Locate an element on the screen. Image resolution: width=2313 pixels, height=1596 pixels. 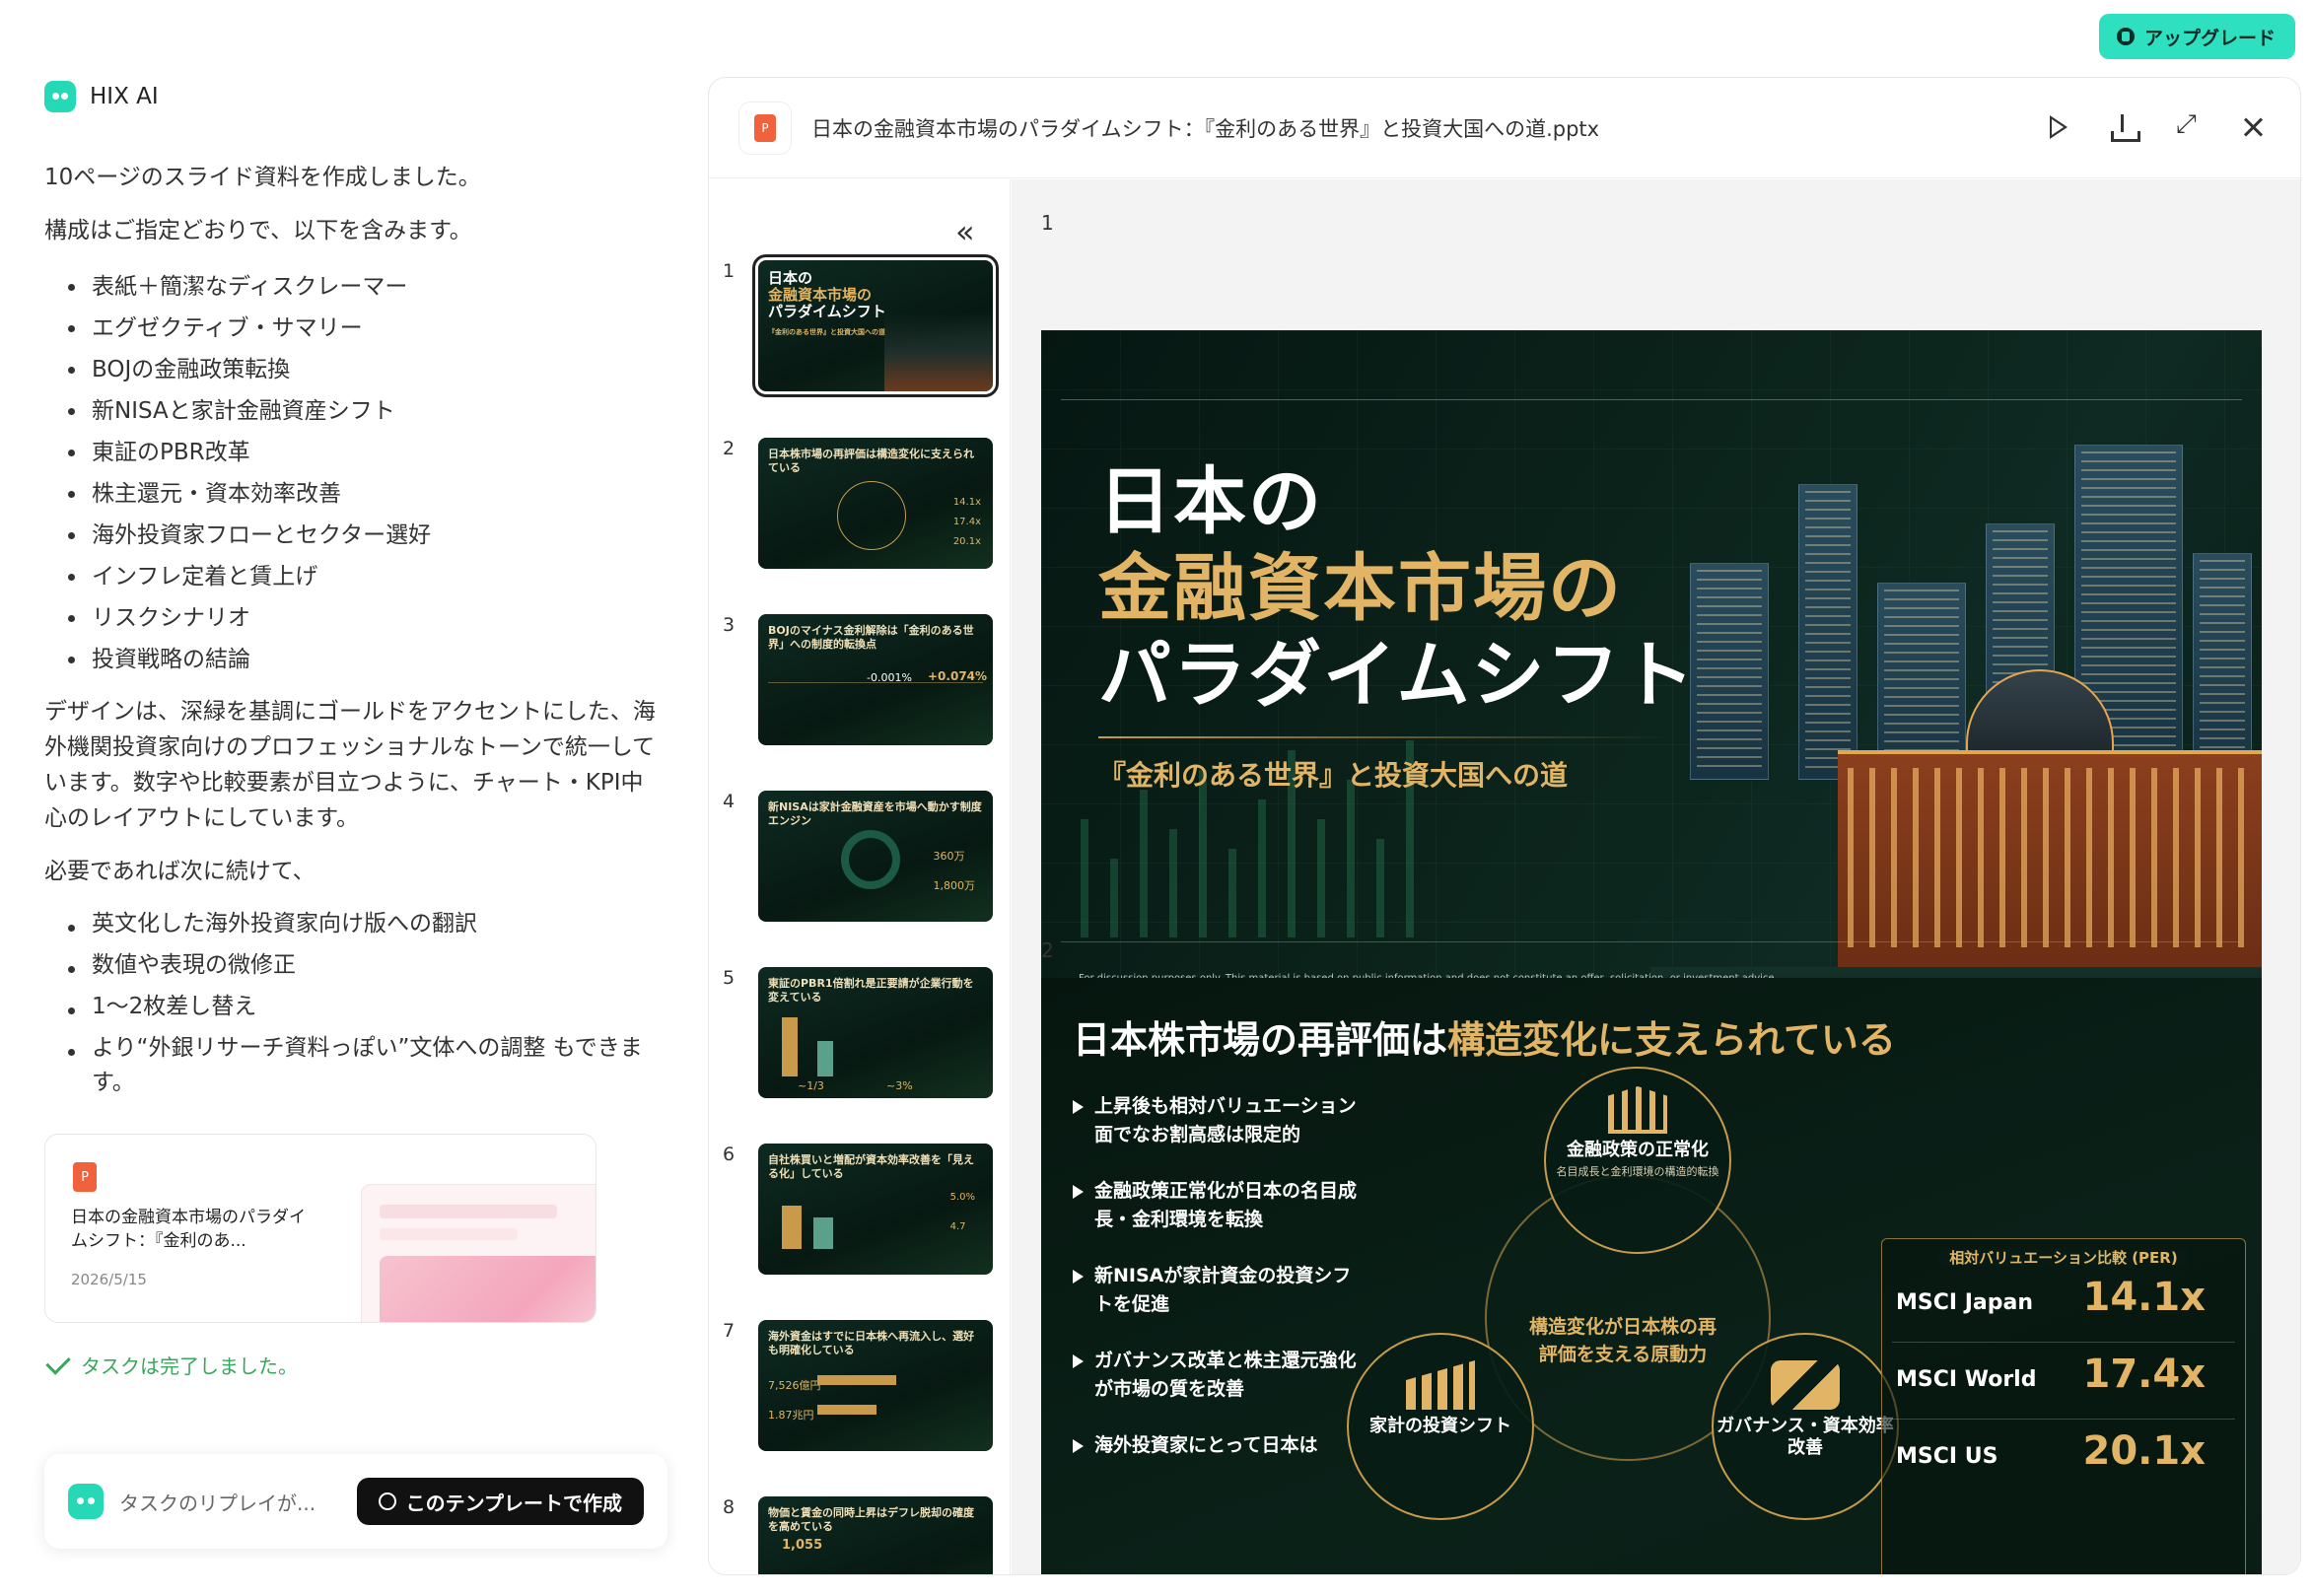
collapse-sidebar-icon: « is located at coordinates (965, 231).